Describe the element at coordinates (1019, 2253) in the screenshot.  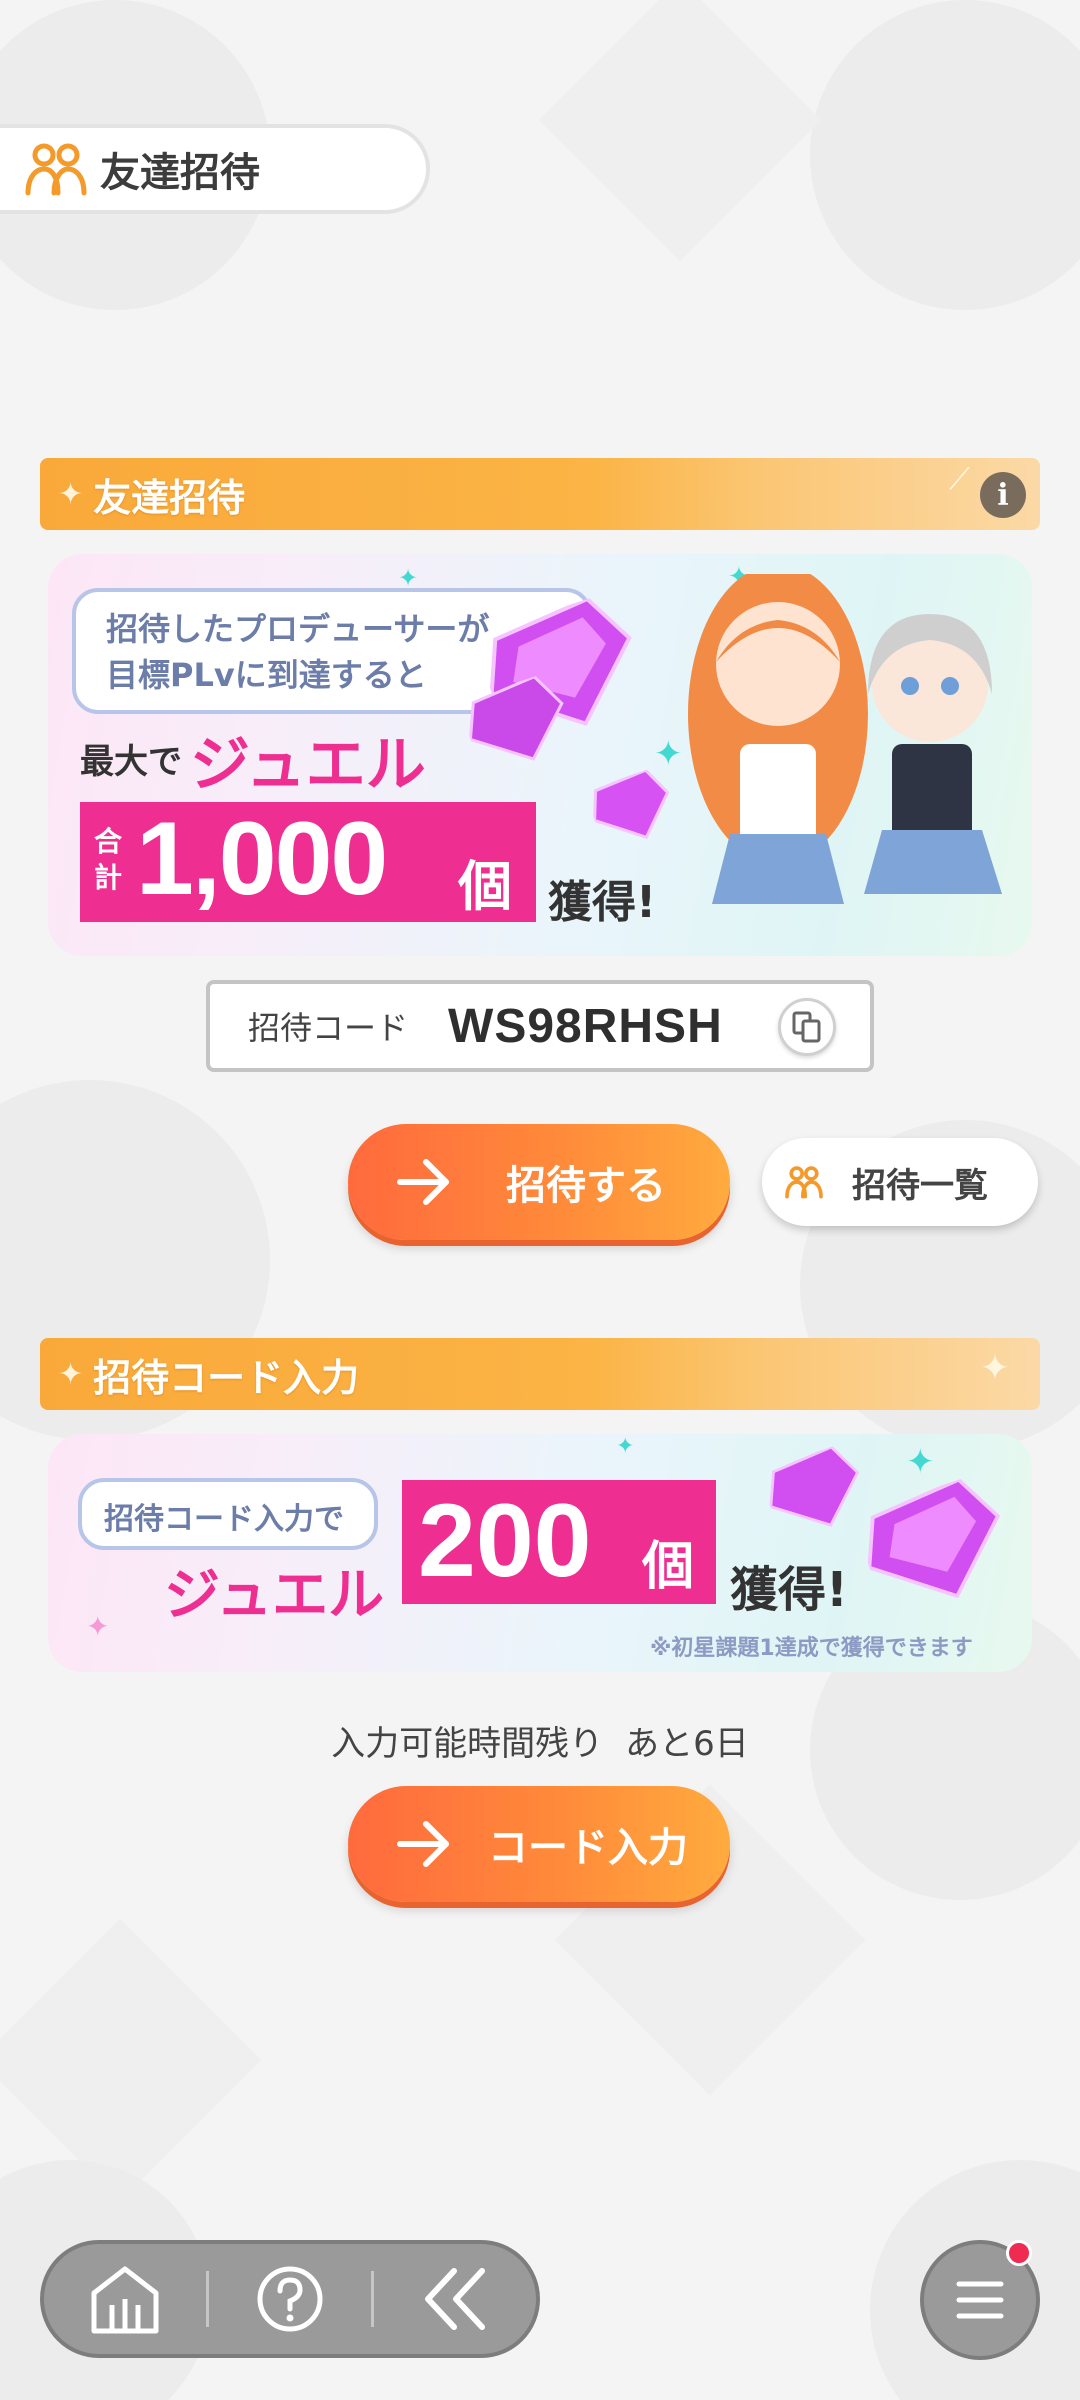
I see `notification-badge` at that location.